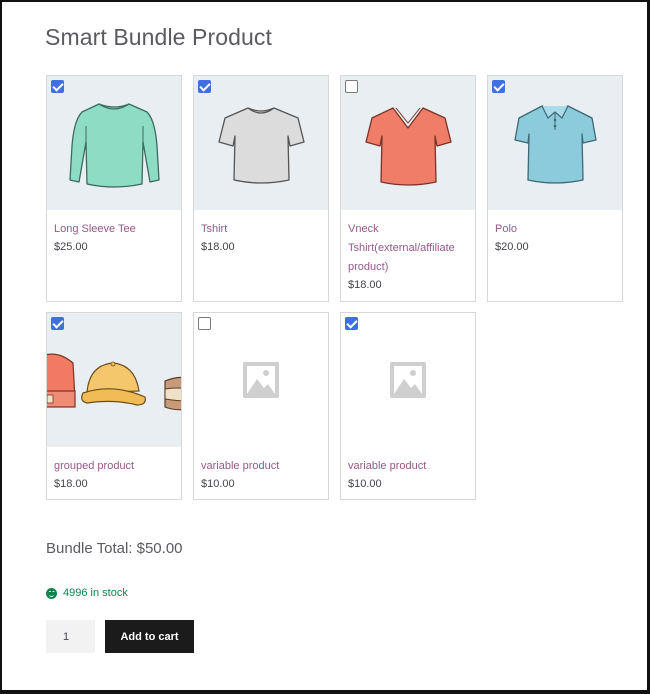 The image size is (650, 694). I want to click on stock-text: 4996 in stock, so click(95, 593).